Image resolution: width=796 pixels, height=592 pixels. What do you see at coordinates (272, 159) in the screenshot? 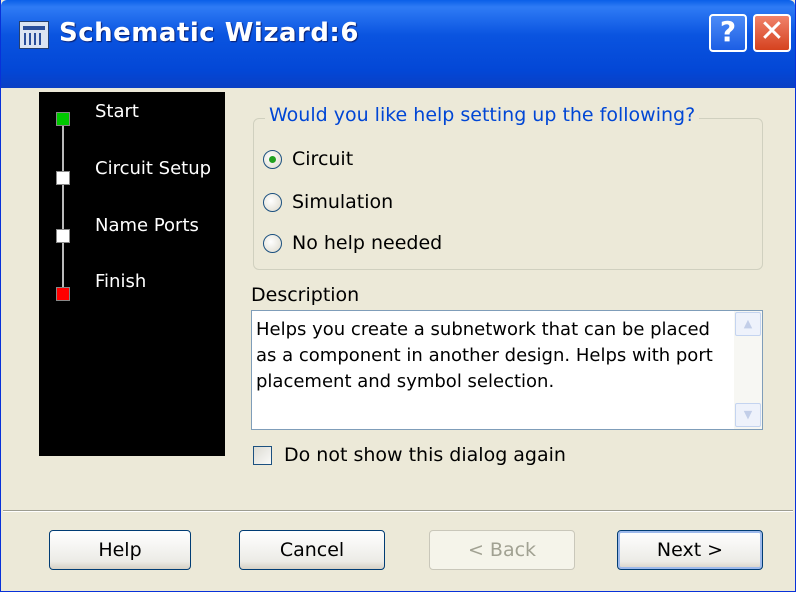
I see `radio-circuit` at bounding box center [272, 159].